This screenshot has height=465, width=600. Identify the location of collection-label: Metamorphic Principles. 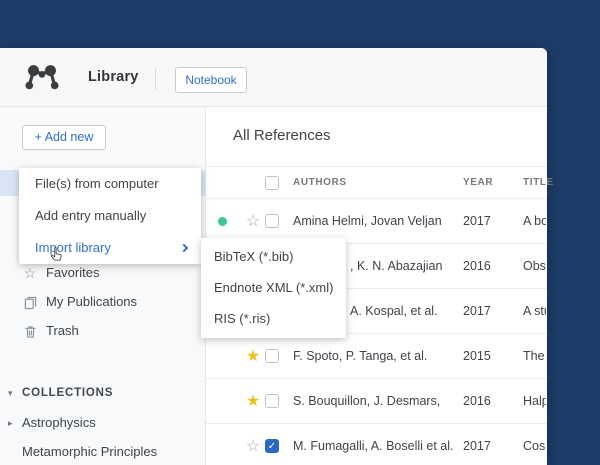
(90, 451).